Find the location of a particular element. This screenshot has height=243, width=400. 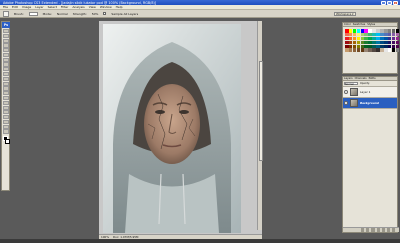

link-icon is located at coordinates (363, 230).